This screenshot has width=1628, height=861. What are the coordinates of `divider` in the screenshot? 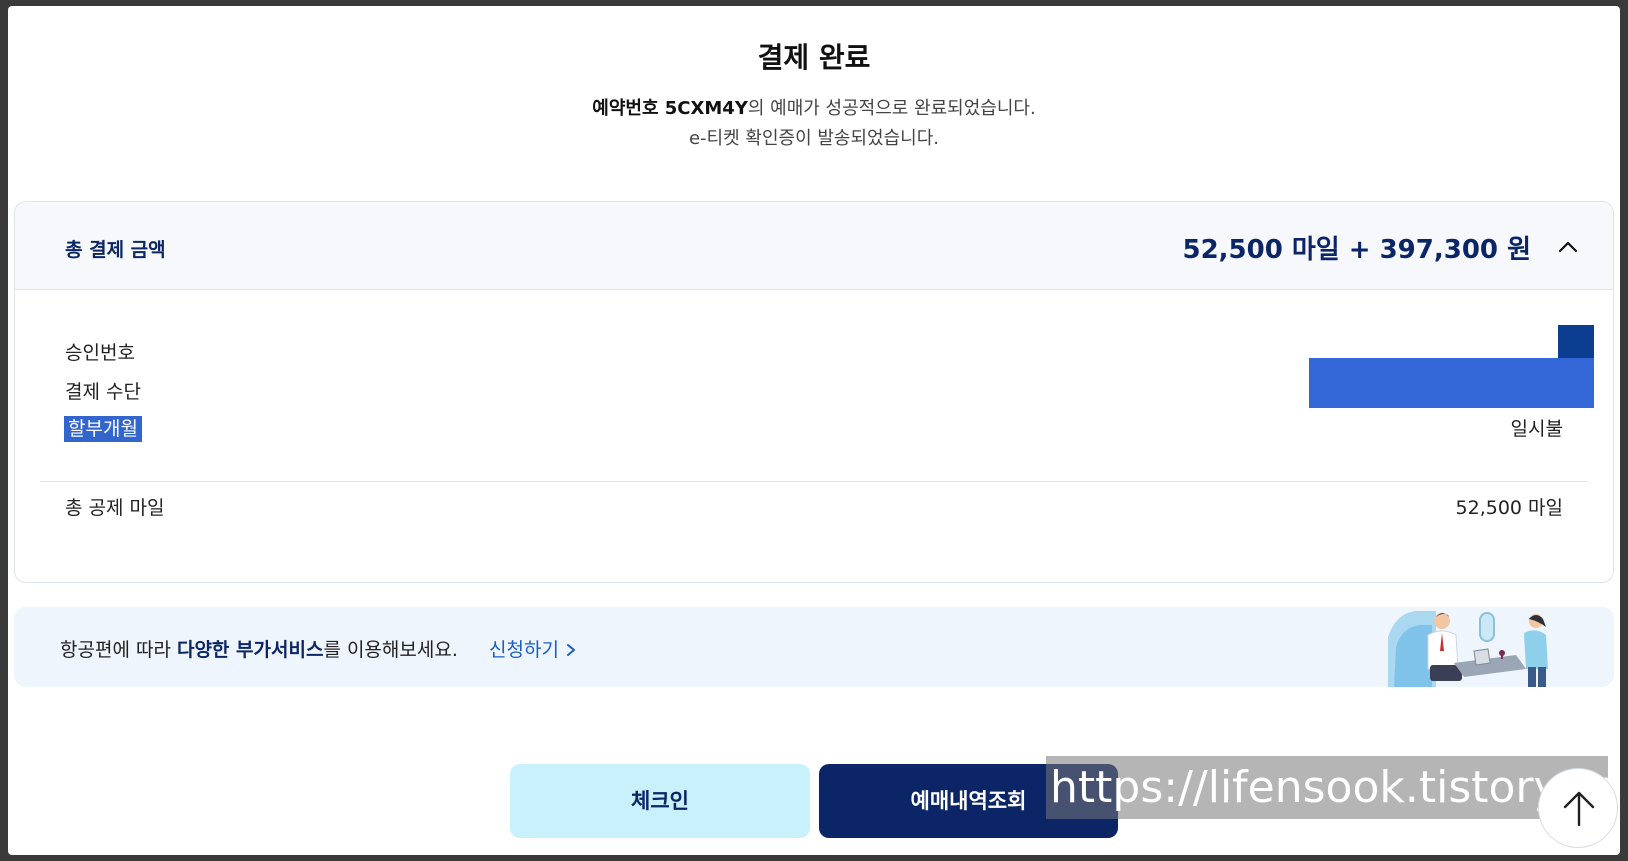 It's located at (814, 481).